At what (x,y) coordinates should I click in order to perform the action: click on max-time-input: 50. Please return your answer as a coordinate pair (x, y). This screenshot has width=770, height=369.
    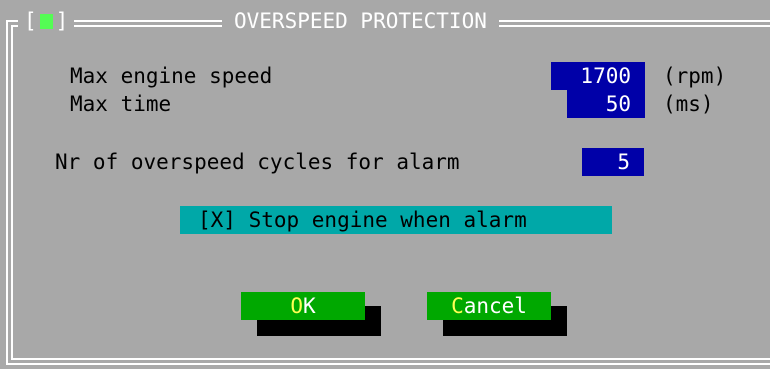
    Looking at the image, I should click on (606, 104).